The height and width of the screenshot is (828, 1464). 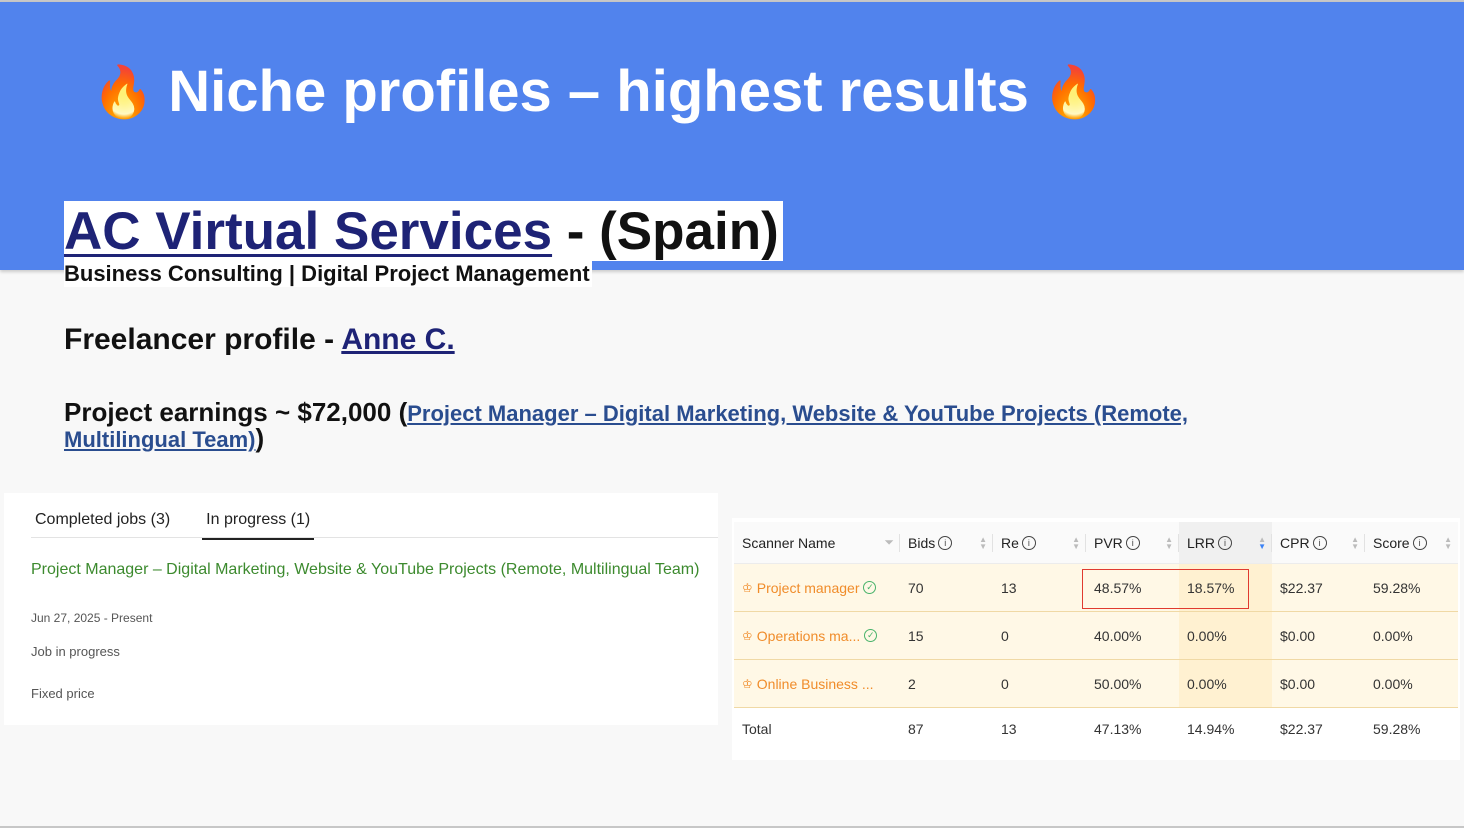 I want to click on tab-completed-jobs: Completed jobs (3), so click(x=102, y=523).